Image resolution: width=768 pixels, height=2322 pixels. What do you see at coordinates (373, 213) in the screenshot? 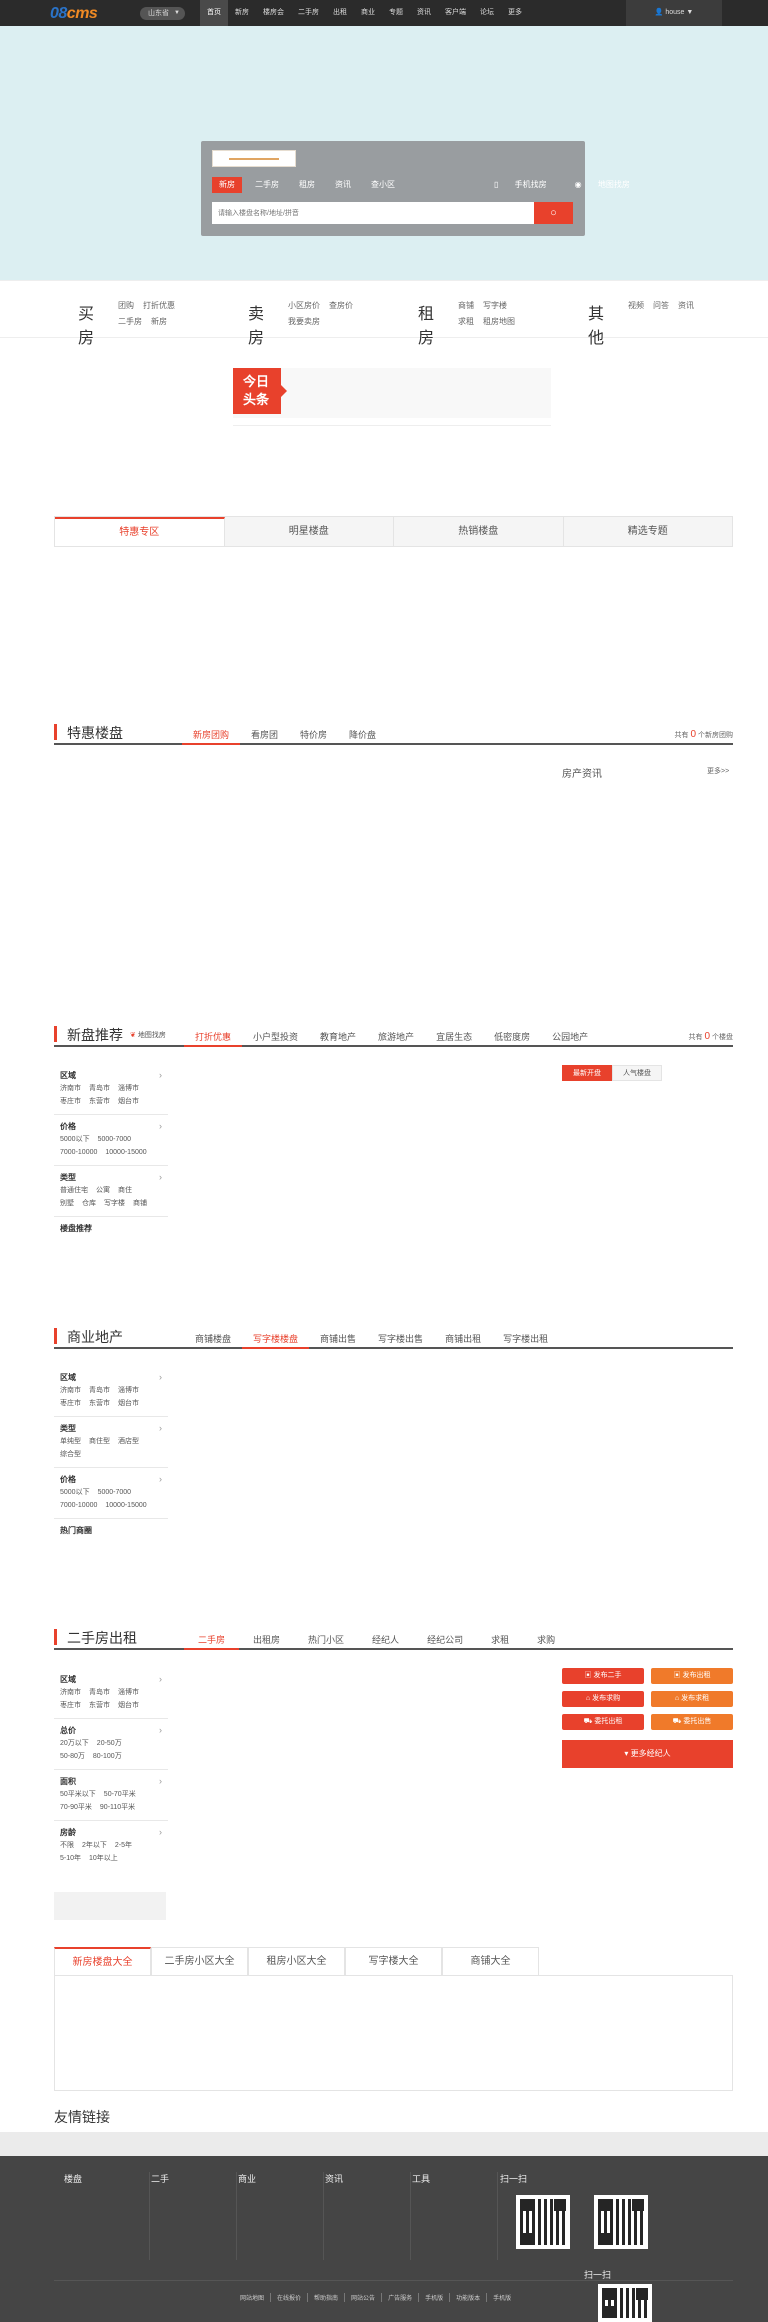
I see `search-input` at bounding box center [373, 213].